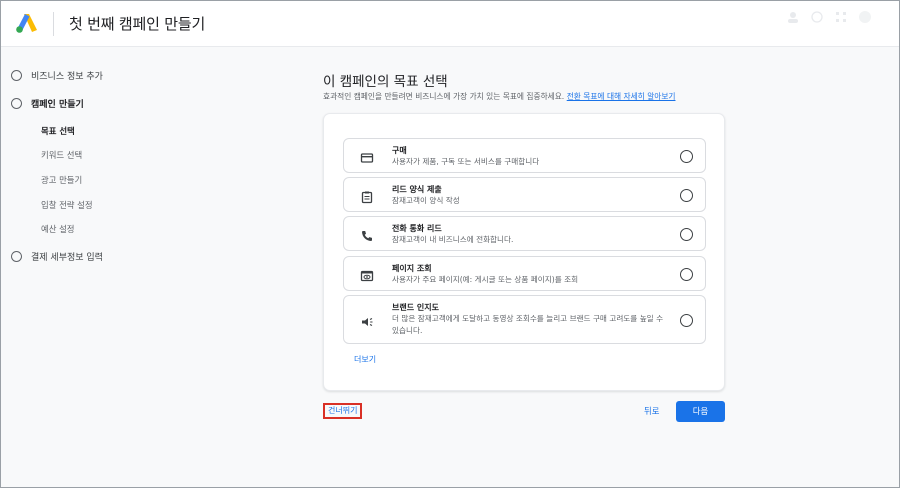 The width and height of the screenshot is (900, 488). What do you see at coordinates (61, 180) in the screenshot?
I see `substep-create-ads: 광고 만들기` at bounding box center [61, 180].